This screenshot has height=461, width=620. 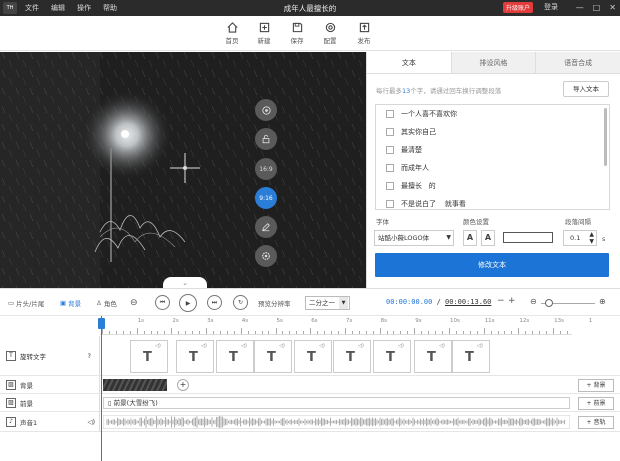 I want to click on add-background-button: + 背景, so click(x=596, y=385).